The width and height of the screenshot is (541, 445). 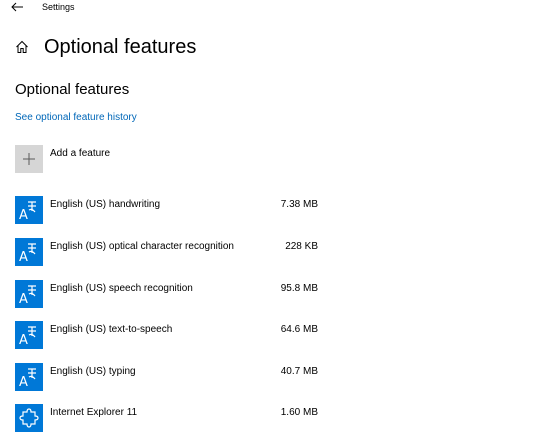 What do you see at coordinates (299, 412) in the screenshot?
I see `feature-size: 1.60 MB` at bounding box center [299, 412].